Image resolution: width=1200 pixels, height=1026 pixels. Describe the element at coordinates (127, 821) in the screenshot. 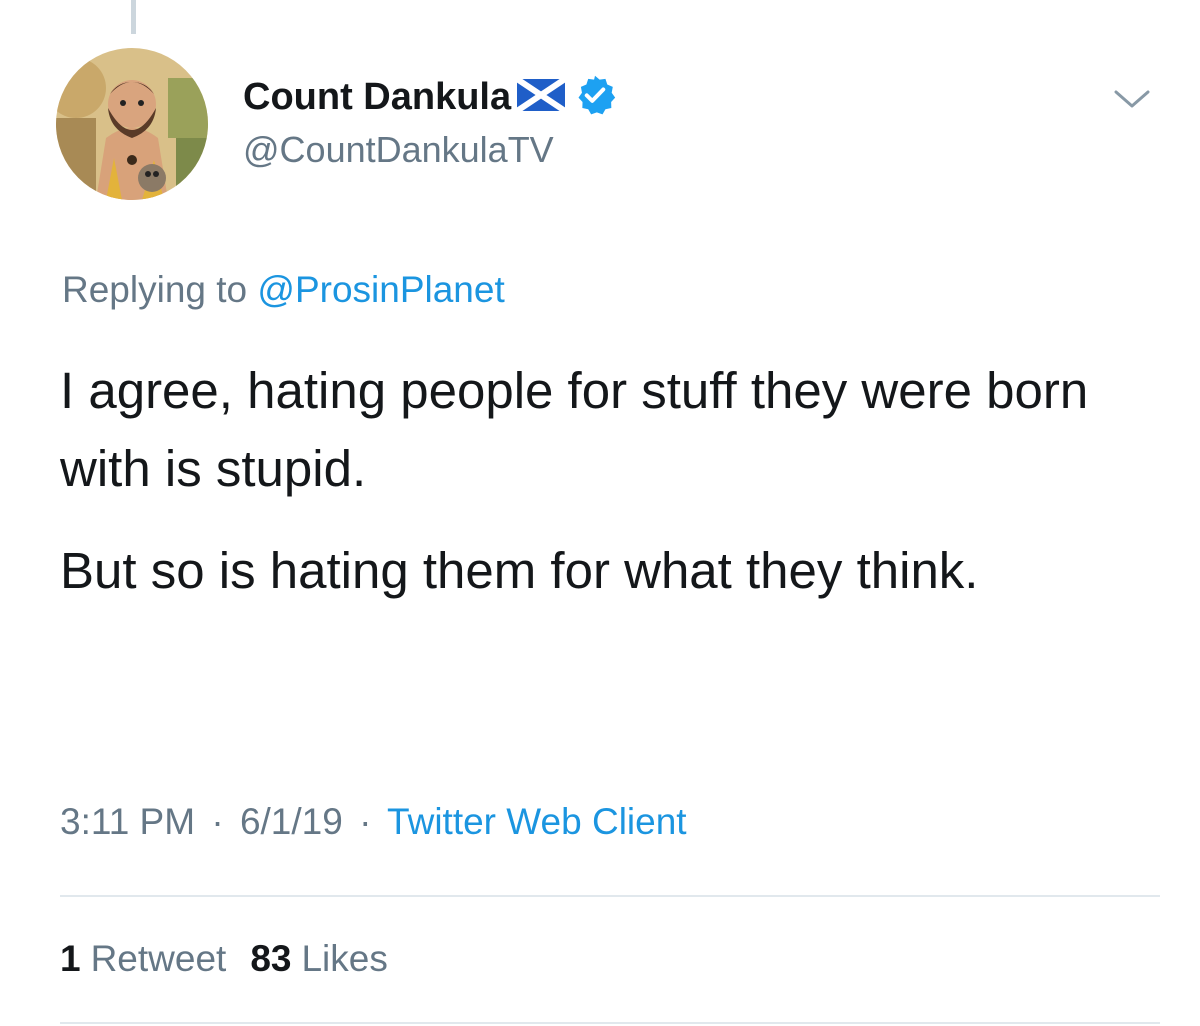

I see `tweet-time: 3:11 PM` at that location.